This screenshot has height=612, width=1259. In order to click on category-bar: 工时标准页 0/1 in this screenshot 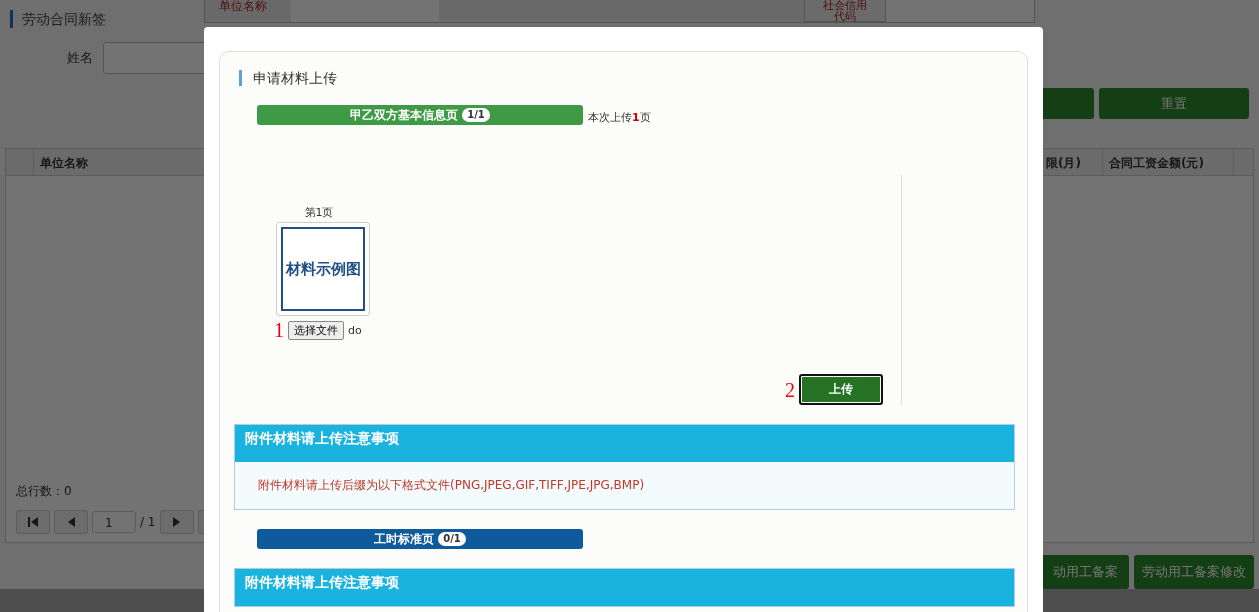, I will do `click(420, 539)`.